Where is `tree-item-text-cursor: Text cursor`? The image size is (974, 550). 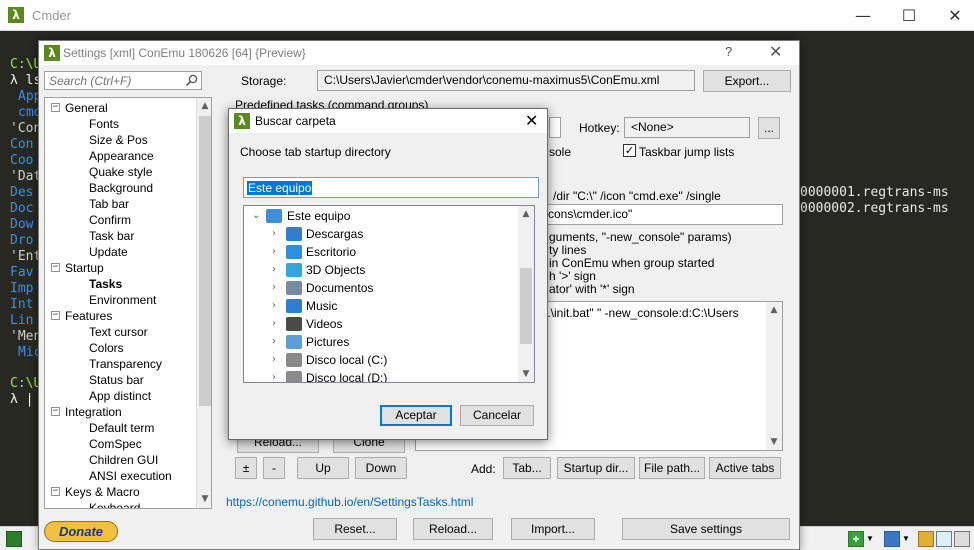
tree-item-text-cursor: Text cursor is located at coordinates (118, 332).